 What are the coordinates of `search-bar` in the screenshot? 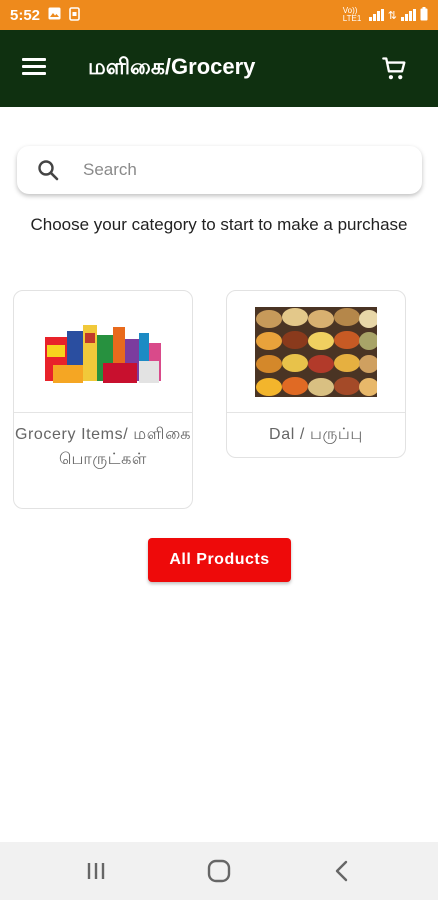 It's located at (219, 170).